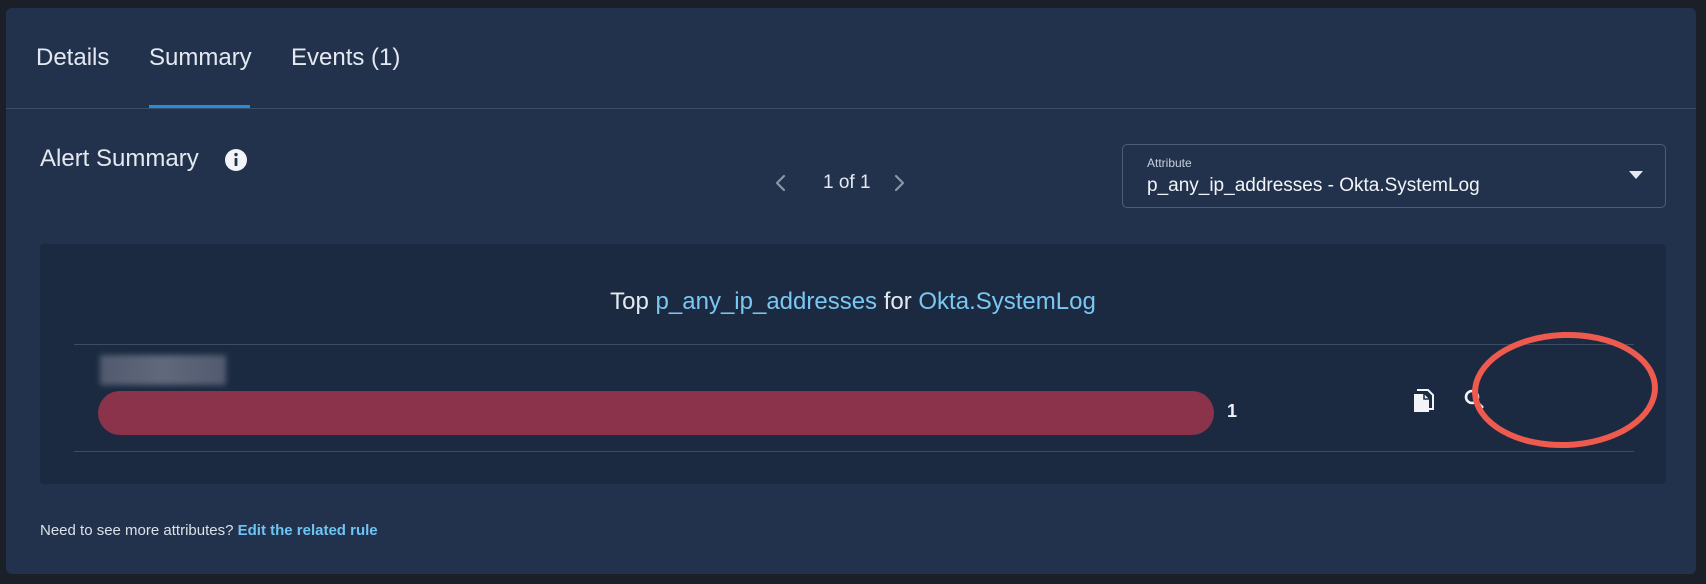 The height and width of the screenshot is (584, 1706). I want to click on caret-down-icon, so click(1636, 175).